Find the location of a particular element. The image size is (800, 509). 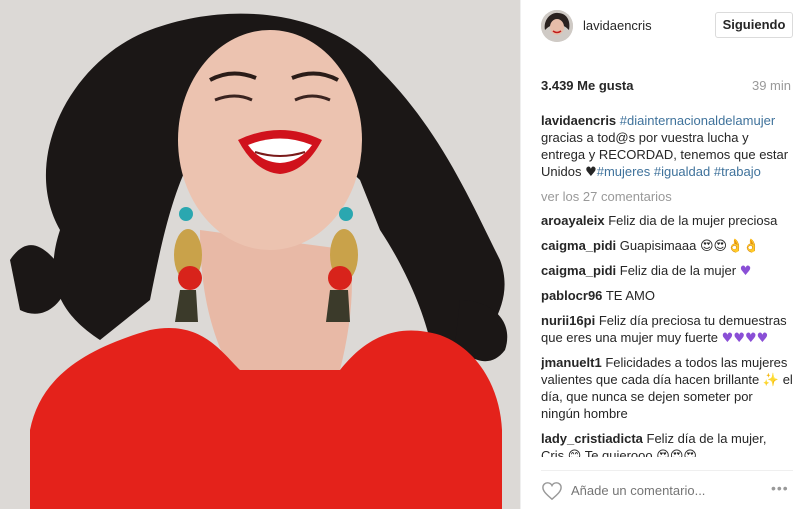

comment-text: Guapisimaaa is located at coordinates (658, 245).